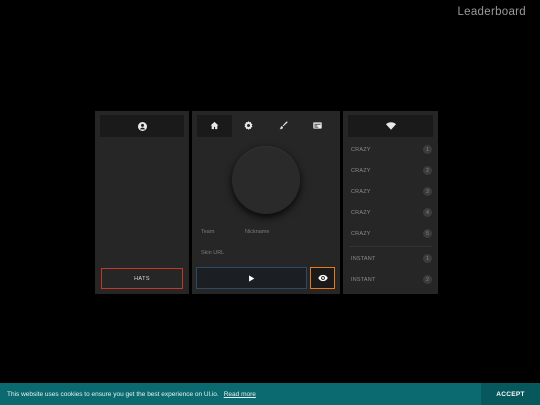 The width and height of the screenshot is (540, 405). Describe the element at coordinates (390, 246) in the screenshot. I see `server-divider` at that location.